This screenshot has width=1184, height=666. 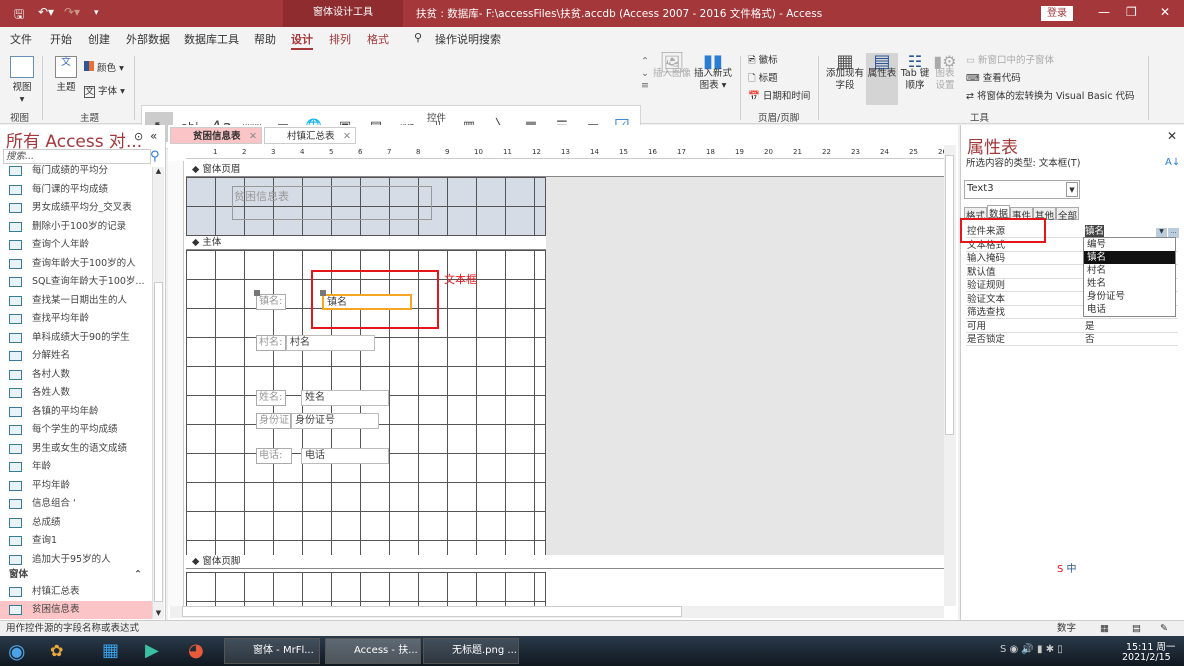 I want to click on app-icon: ✿, so click(x=56, y=650).